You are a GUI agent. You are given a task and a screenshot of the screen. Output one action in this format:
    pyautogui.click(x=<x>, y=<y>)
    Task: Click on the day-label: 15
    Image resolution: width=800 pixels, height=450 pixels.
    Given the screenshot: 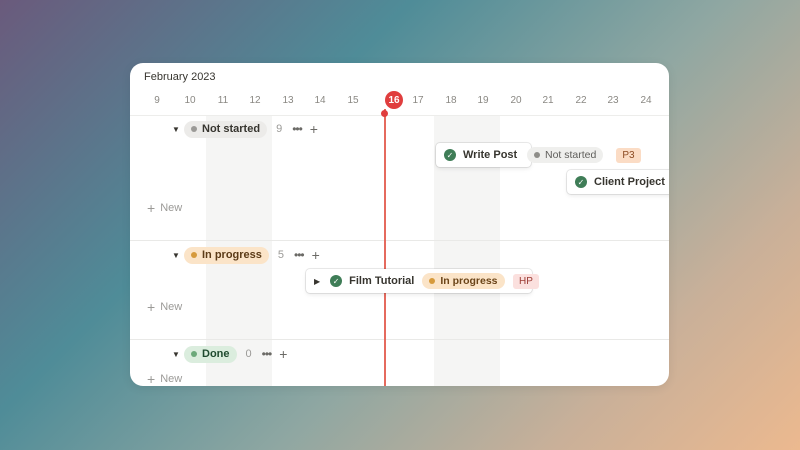 What is the action you would take?
    pyautogui.click(x=353, y=100)
    